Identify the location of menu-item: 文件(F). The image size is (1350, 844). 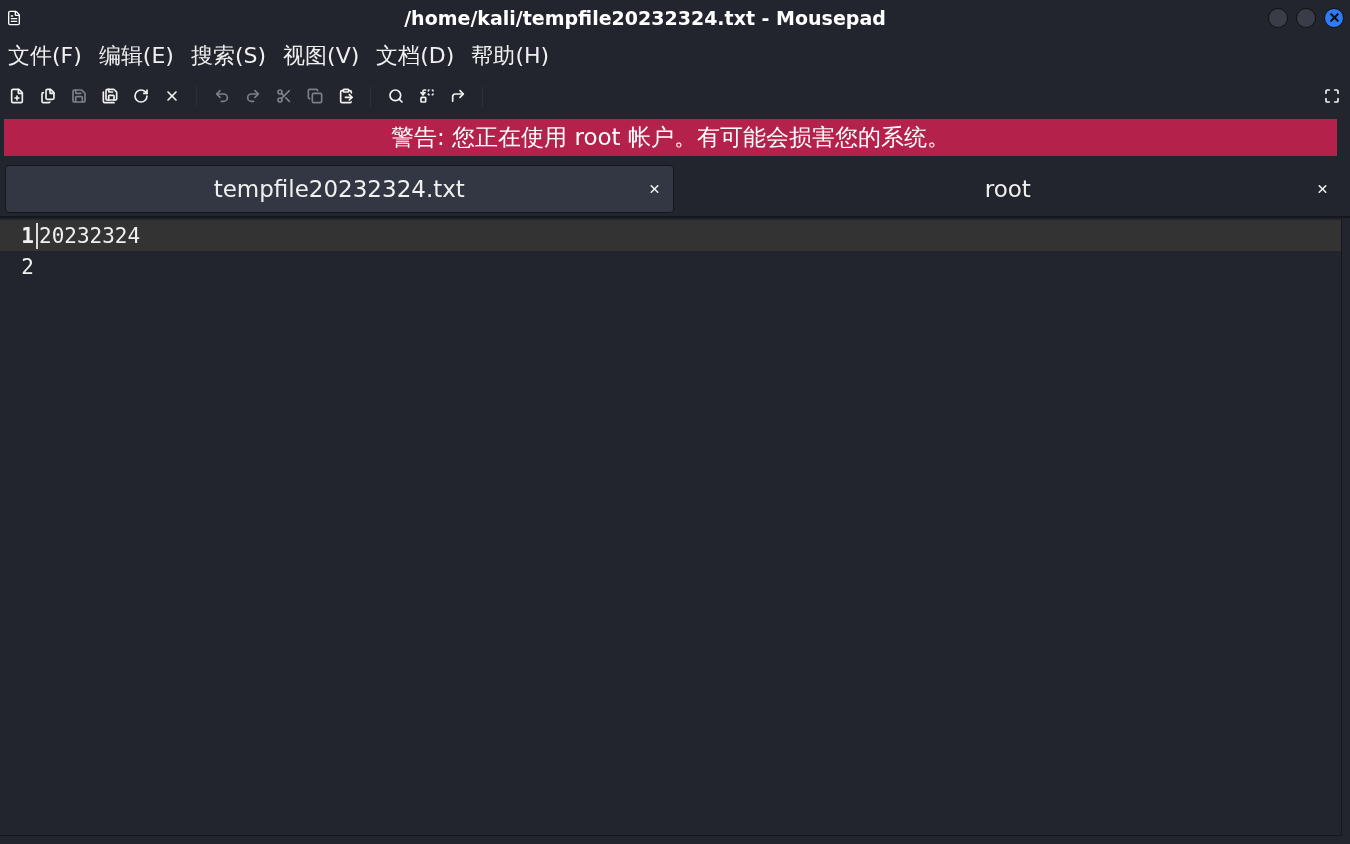
(45, 56).